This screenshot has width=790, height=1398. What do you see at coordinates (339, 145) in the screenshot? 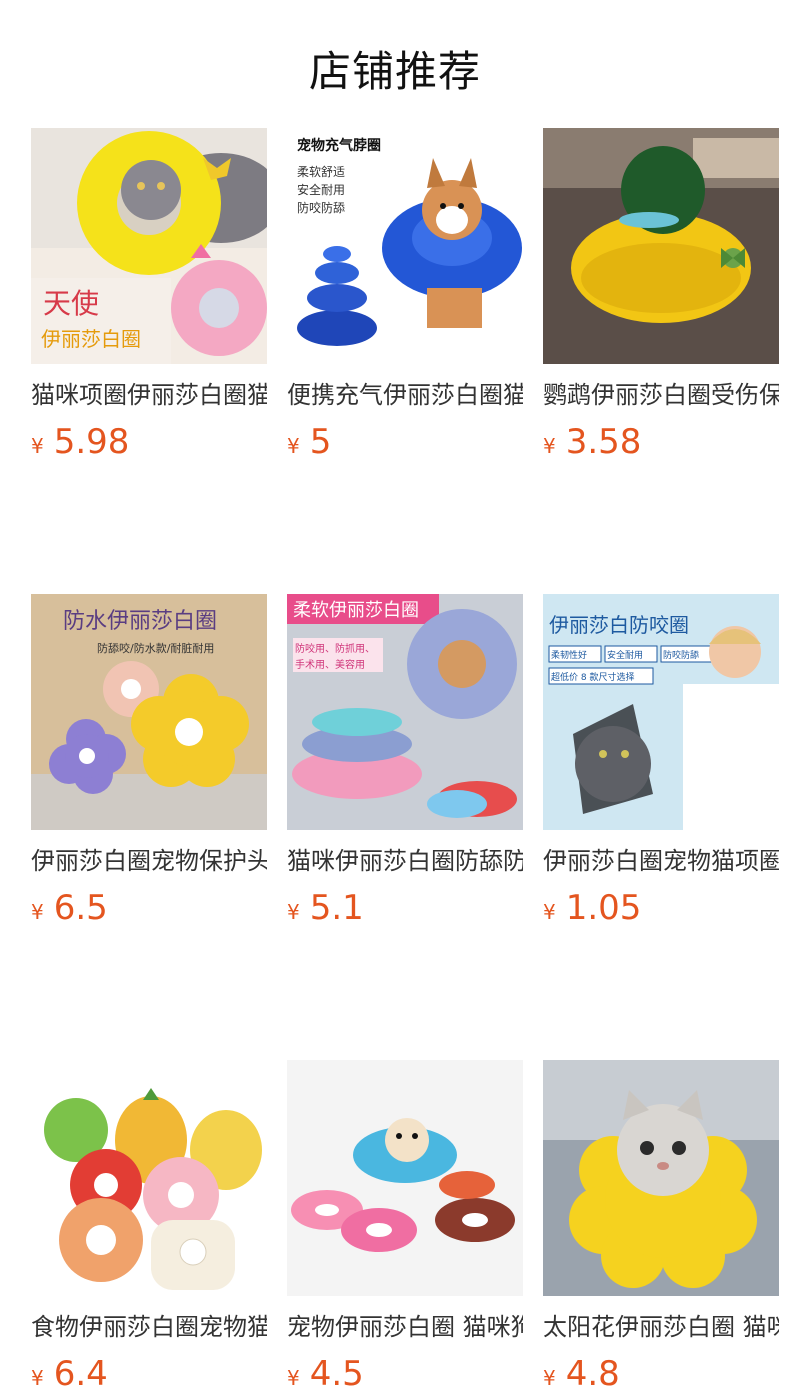
I see `overlay-text-1: 宠物充气脖圈` at bounding box center [339, 145].